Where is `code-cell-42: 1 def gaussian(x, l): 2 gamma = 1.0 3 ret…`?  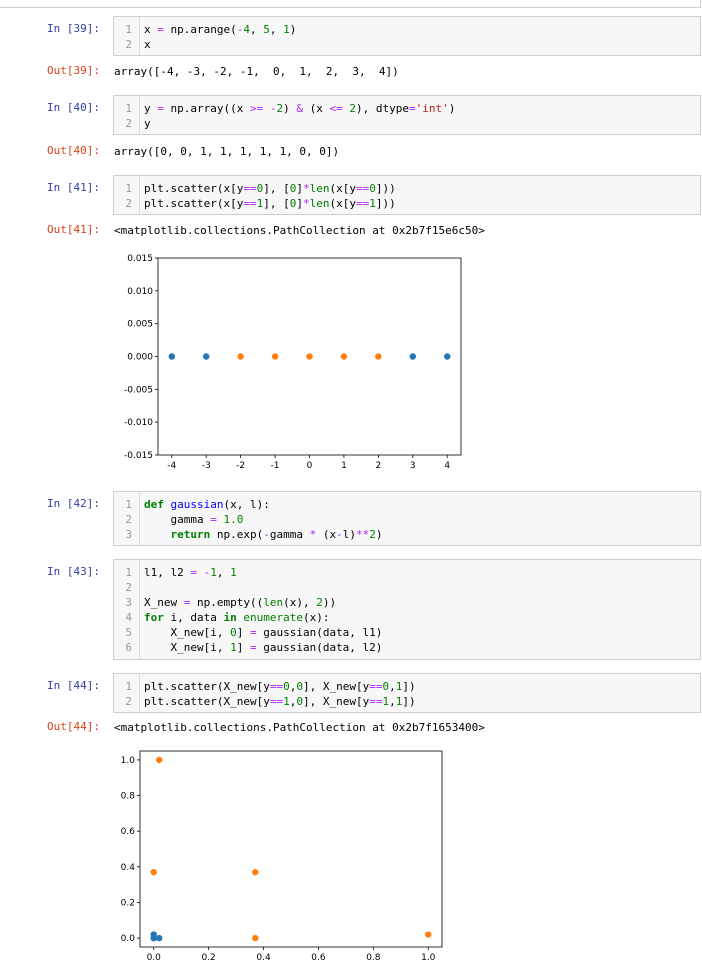
code-cell-42: 1 def gaussian(x, l): 2 gamma = 1.0 3 ret… is located at coordinates (407, 518).